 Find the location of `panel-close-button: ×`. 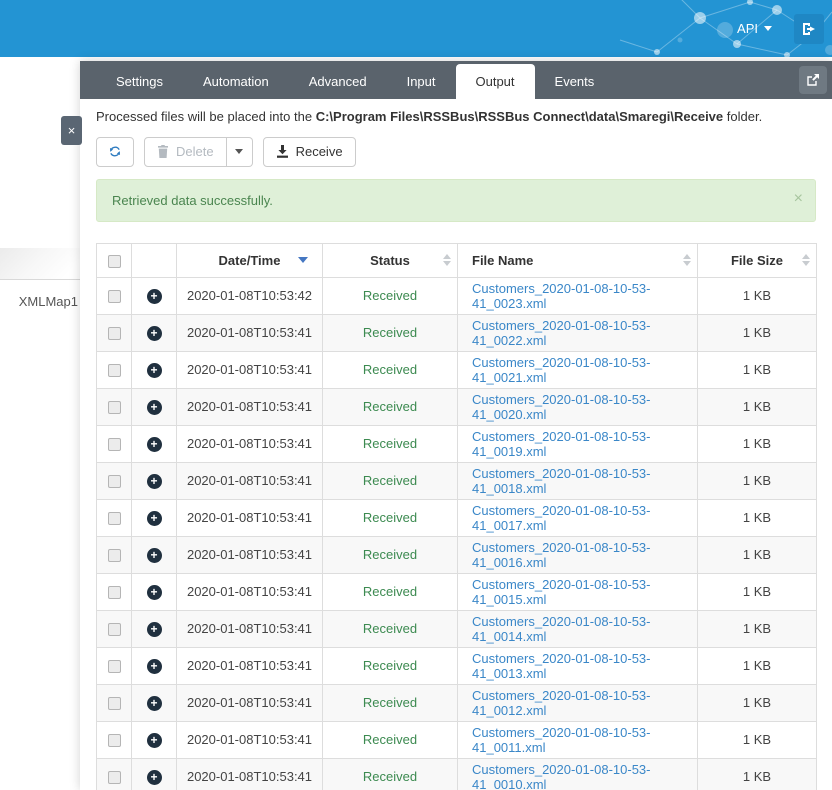

panel-close-button: × is located at coordinates (71, 130).